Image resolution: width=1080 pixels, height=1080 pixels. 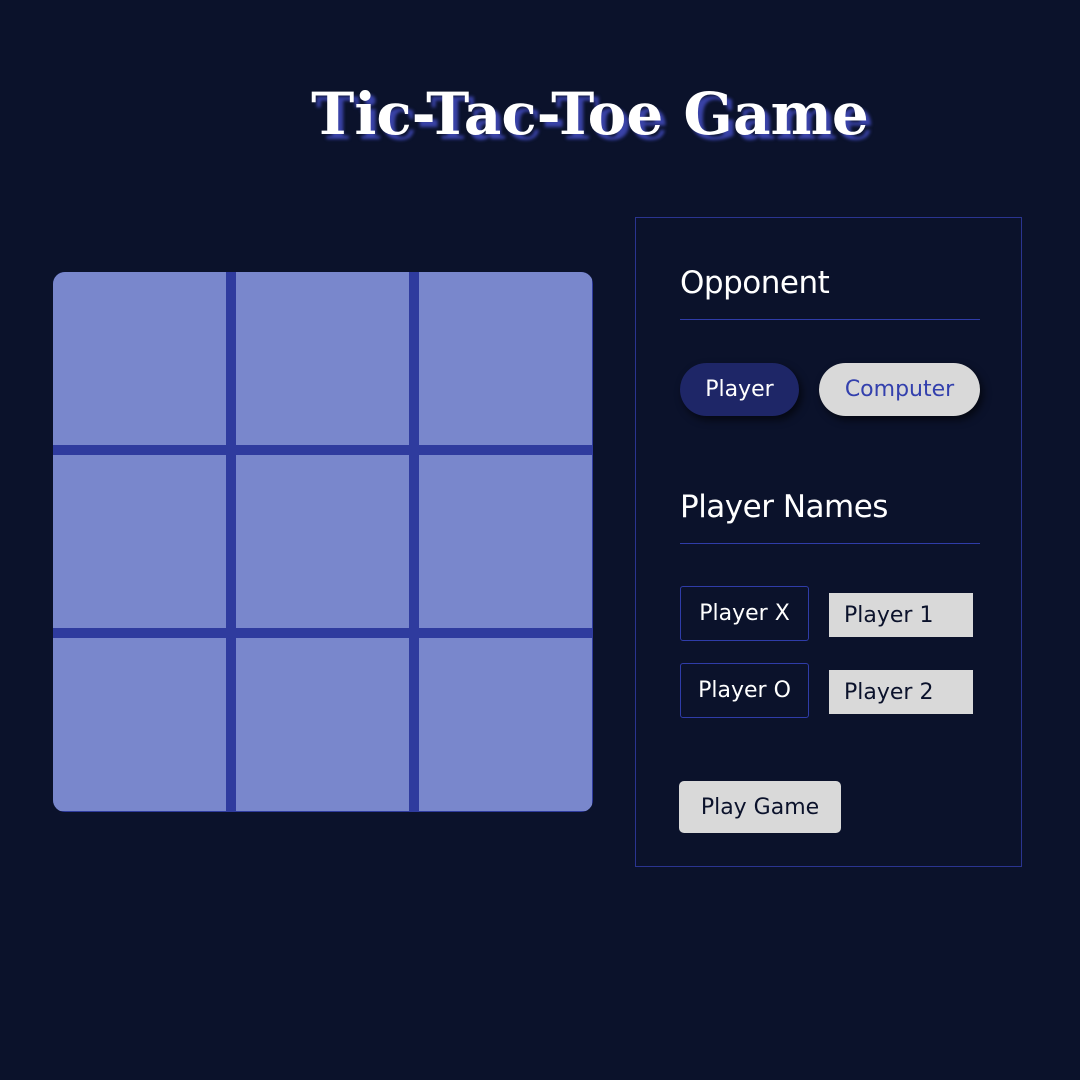 I want to click on player-o-label: Player O, so click(x=744, y=690).